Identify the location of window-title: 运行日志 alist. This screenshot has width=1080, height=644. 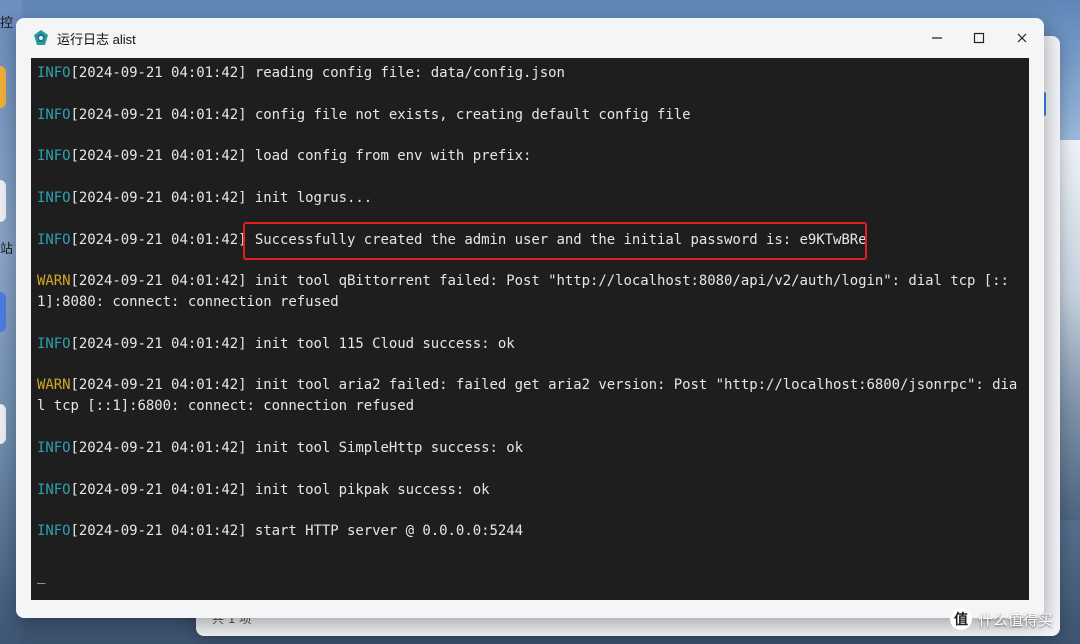
(96, 39).